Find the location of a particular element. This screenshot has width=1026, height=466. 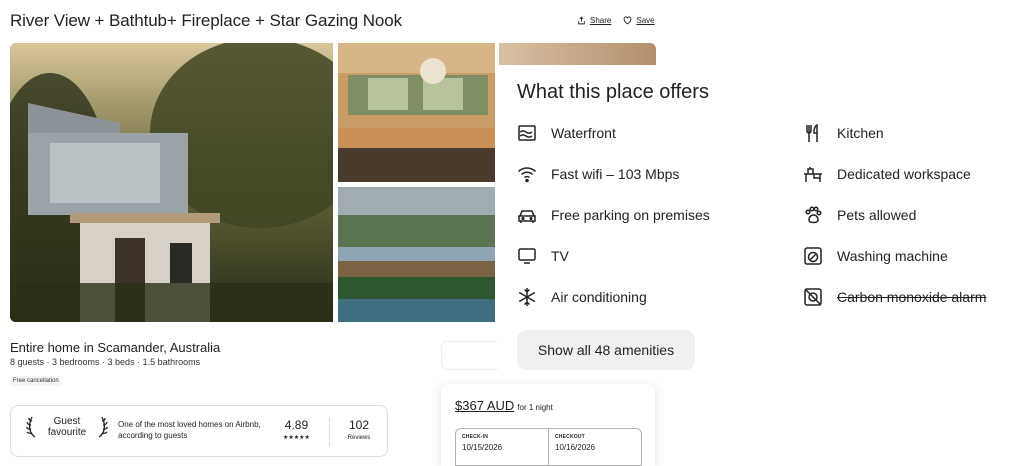

amenity-label: Pets allowed is located at coordinates (877, 215).